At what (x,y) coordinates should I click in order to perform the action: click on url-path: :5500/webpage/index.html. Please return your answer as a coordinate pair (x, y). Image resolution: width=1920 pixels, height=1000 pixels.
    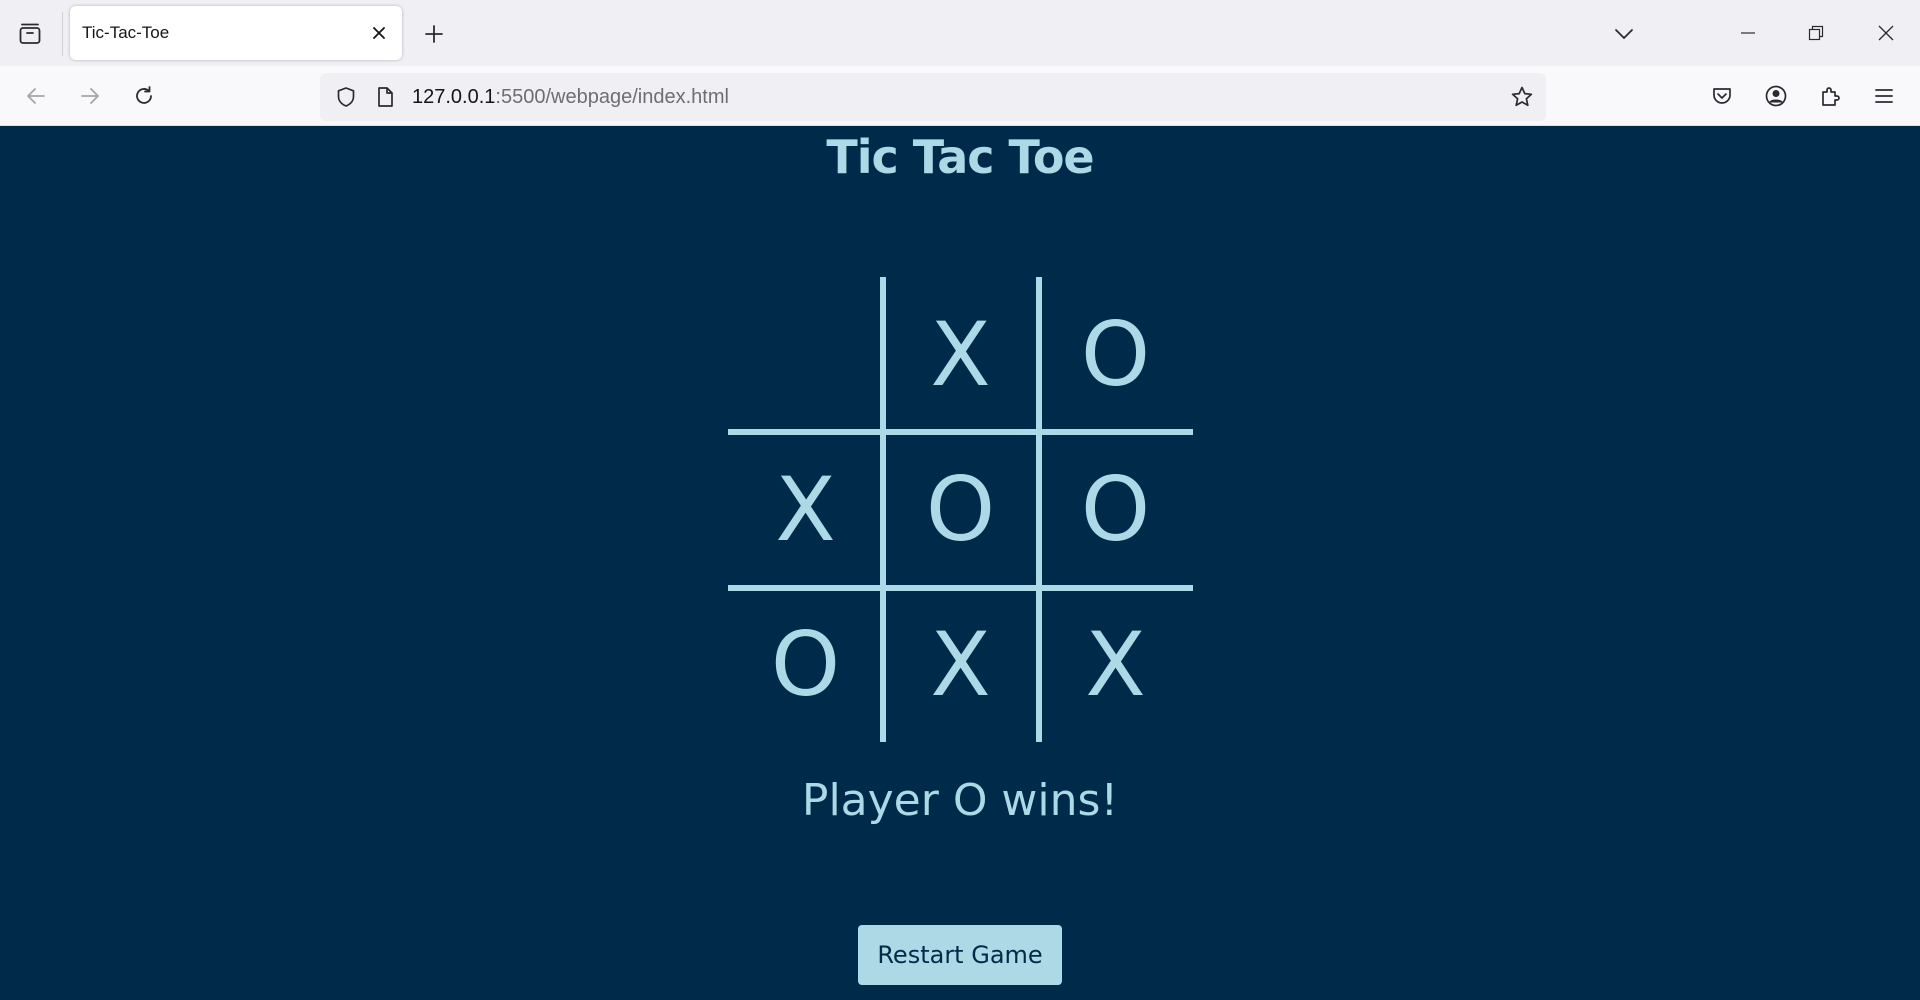
    Looking at the image, I should click on (612, 97).